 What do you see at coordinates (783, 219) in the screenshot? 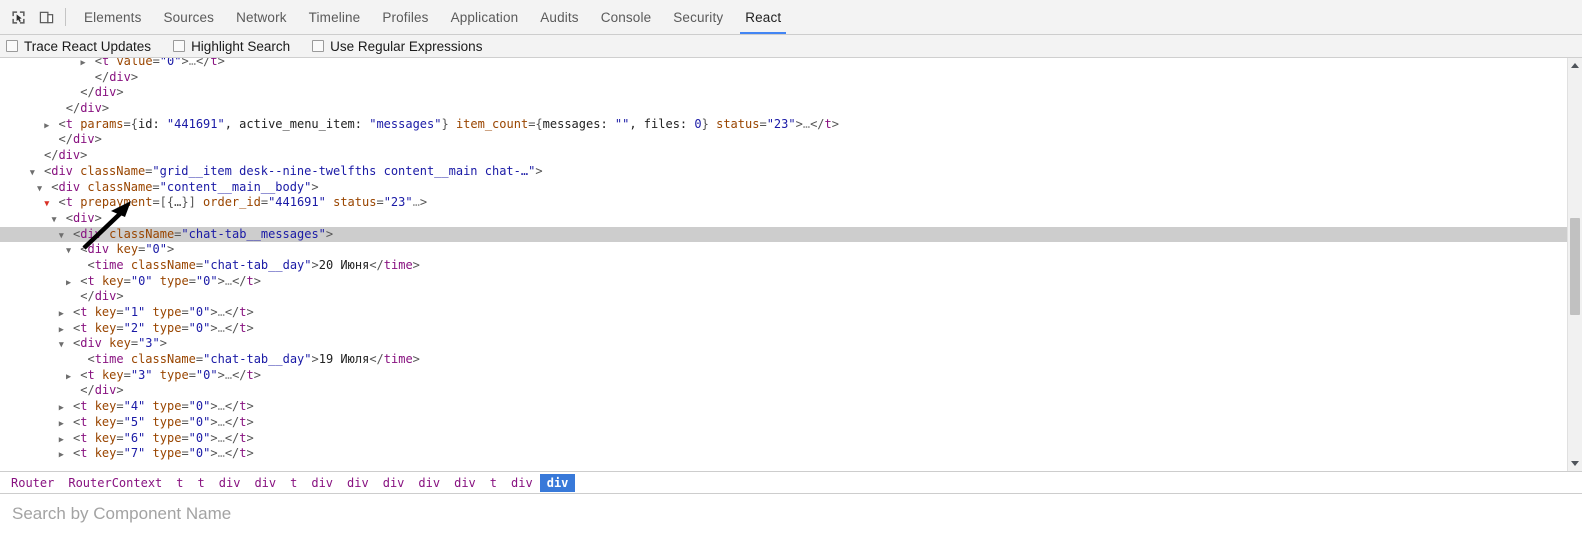
I see `tree-row: ▼ <div>` at bounding box center [783, 219].